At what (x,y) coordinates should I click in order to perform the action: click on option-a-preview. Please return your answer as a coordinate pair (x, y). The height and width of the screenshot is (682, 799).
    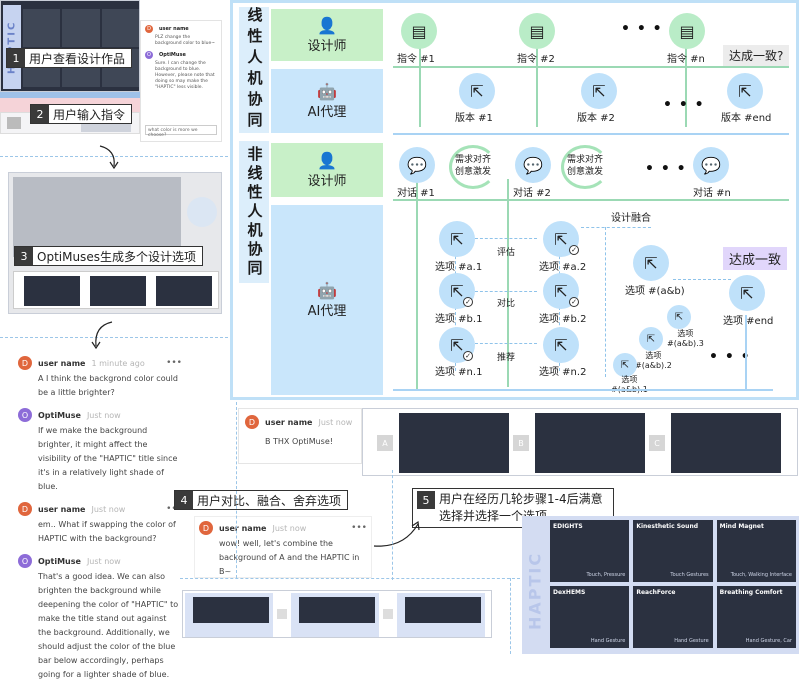
    Looking at the image, I should click on (454, 443).